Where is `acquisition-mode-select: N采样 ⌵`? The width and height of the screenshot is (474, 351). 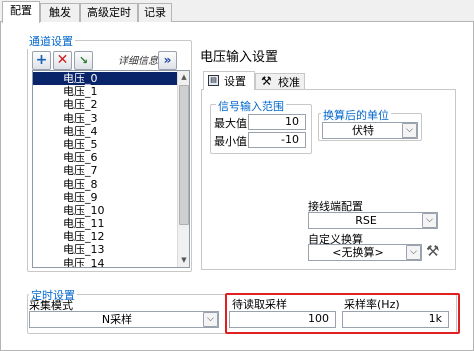 acquisition-mode-select: N采样 ⌵ is located at coordinates (124, 319).